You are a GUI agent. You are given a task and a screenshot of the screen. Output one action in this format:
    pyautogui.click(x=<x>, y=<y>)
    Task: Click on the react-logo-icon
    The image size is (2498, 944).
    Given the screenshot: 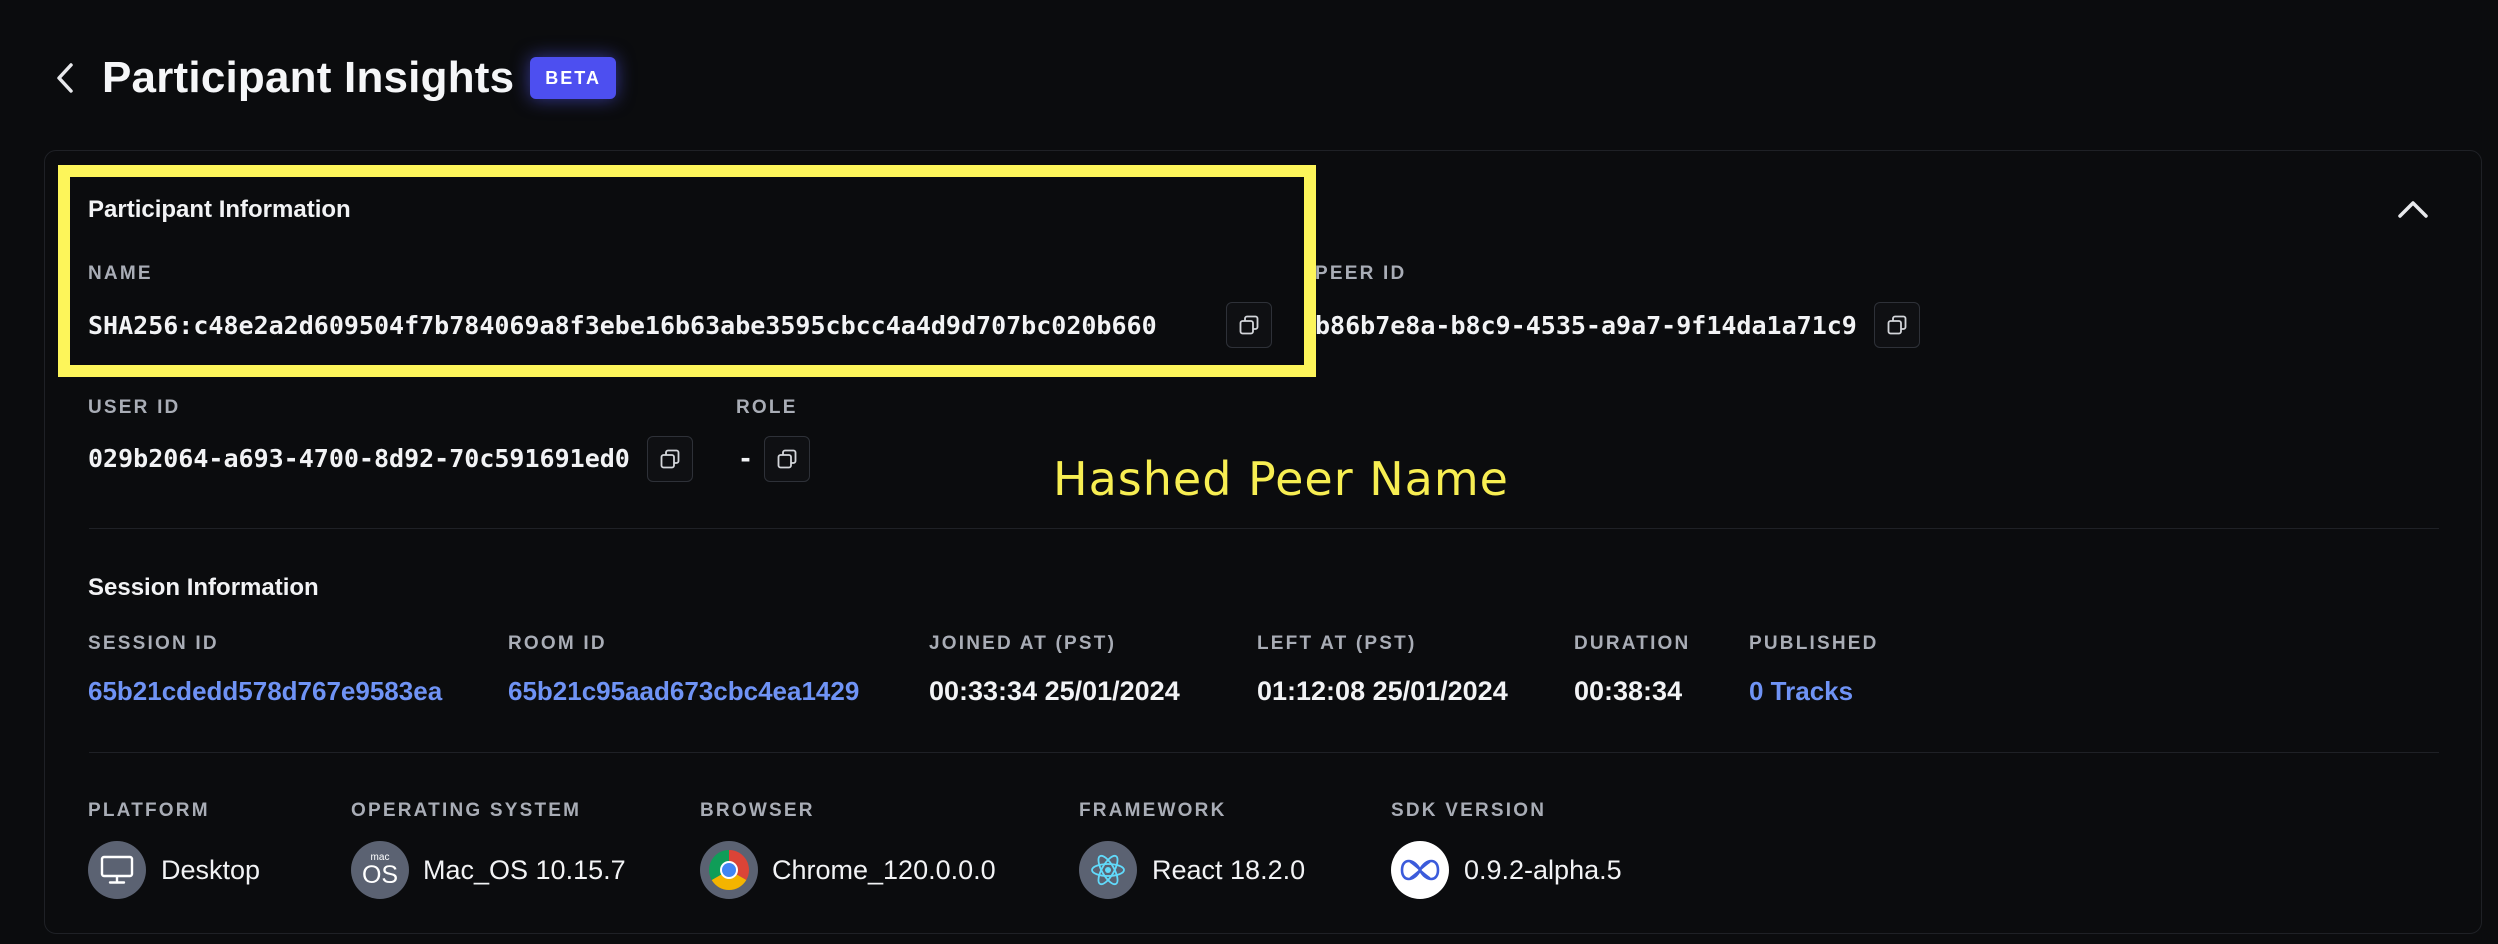 What is the action you would take?
    pyautogui.click(x=1108, y=870)
    